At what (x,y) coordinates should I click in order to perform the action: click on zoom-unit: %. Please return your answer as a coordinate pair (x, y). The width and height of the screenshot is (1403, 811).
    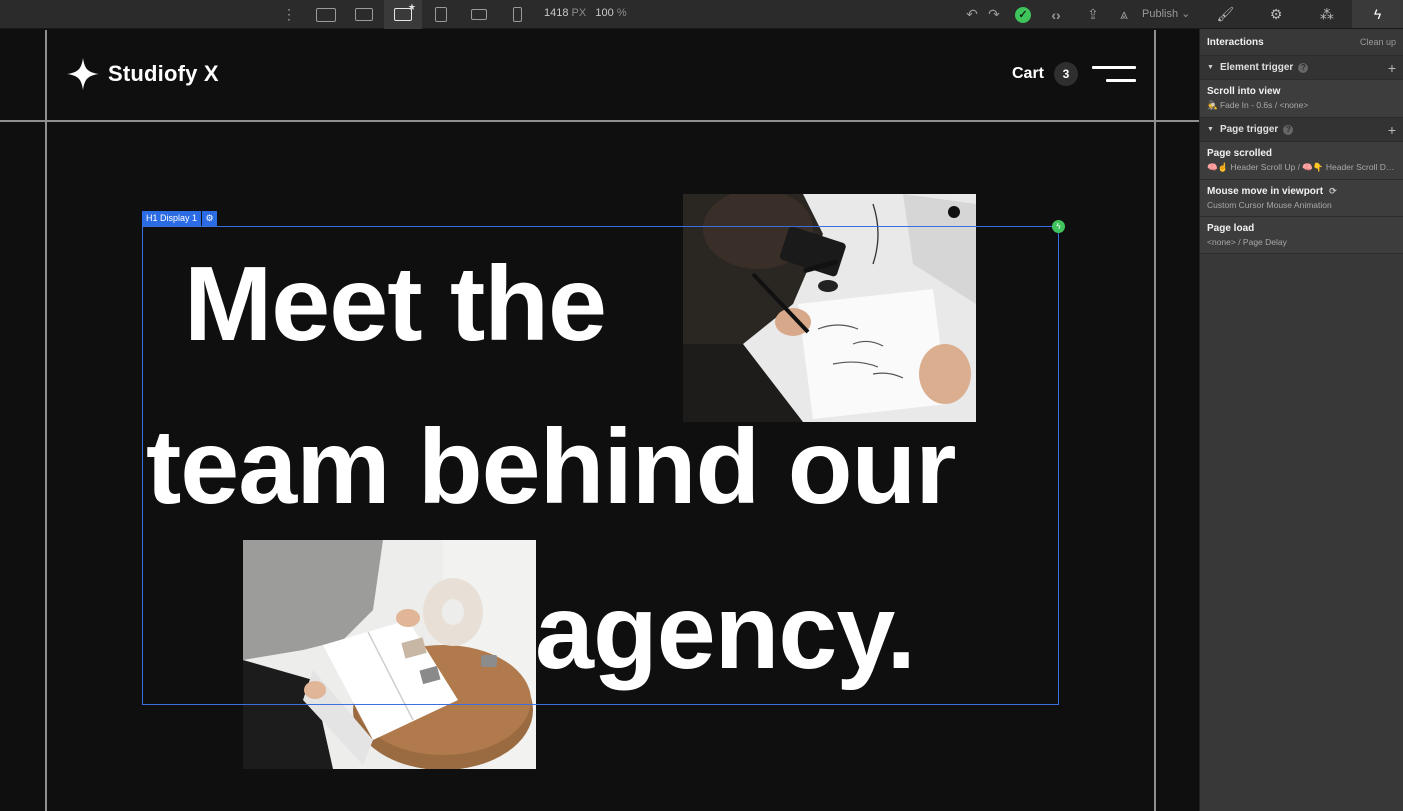
    Looking at the image, I should click on (621, 13).